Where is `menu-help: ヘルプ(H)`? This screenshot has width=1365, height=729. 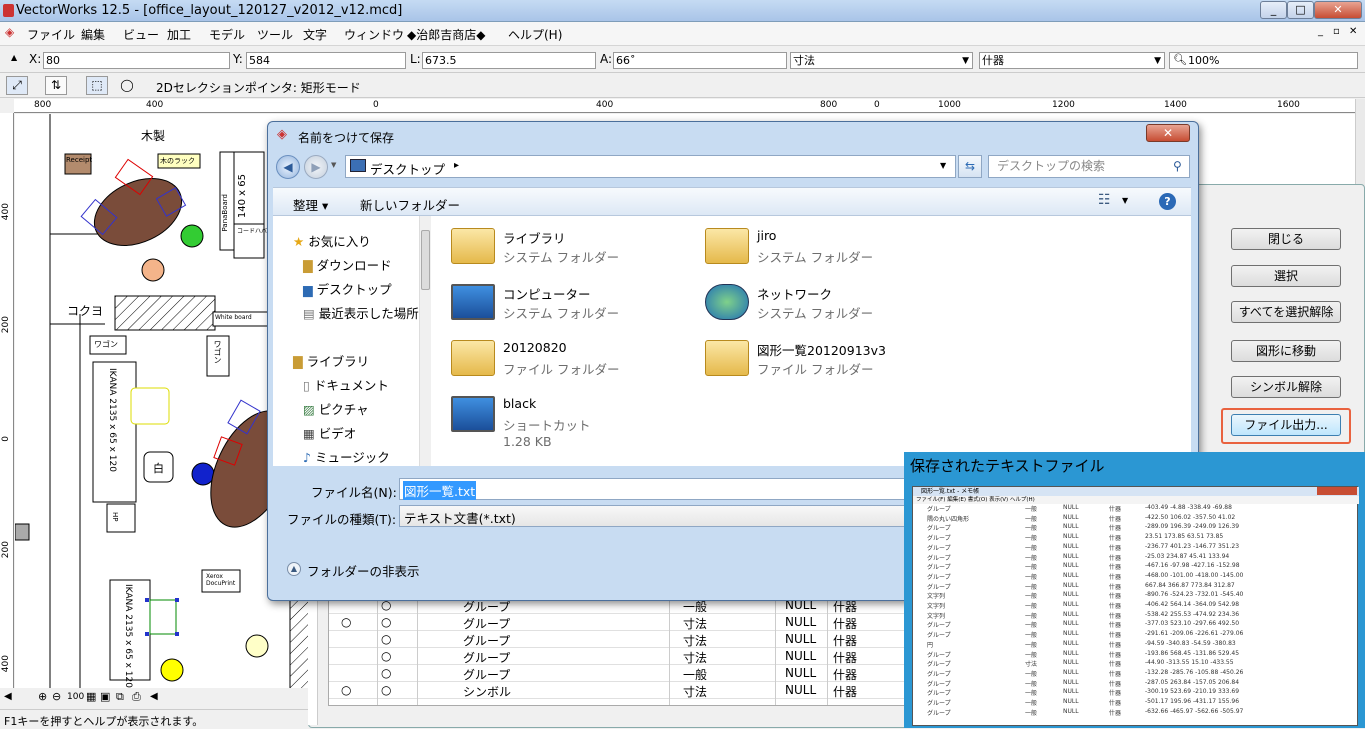
menu-help: ヘルプ(H) is located at coordinates (535, 34).